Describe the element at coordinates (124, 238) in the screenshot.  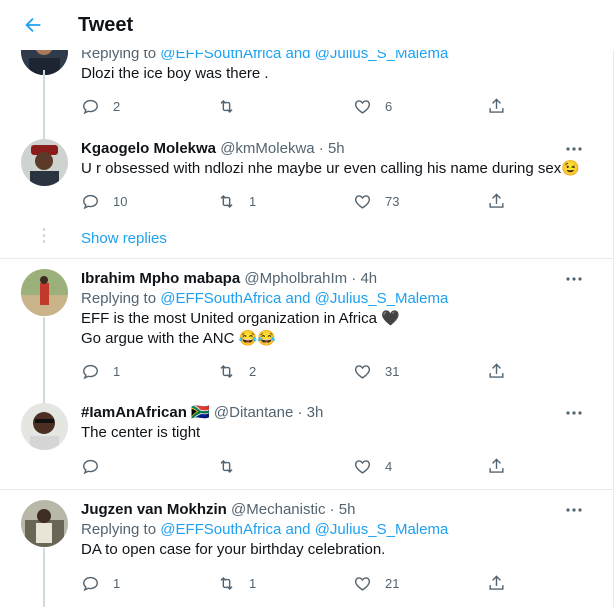
I see `show-replies-link: Show replies` at that location.